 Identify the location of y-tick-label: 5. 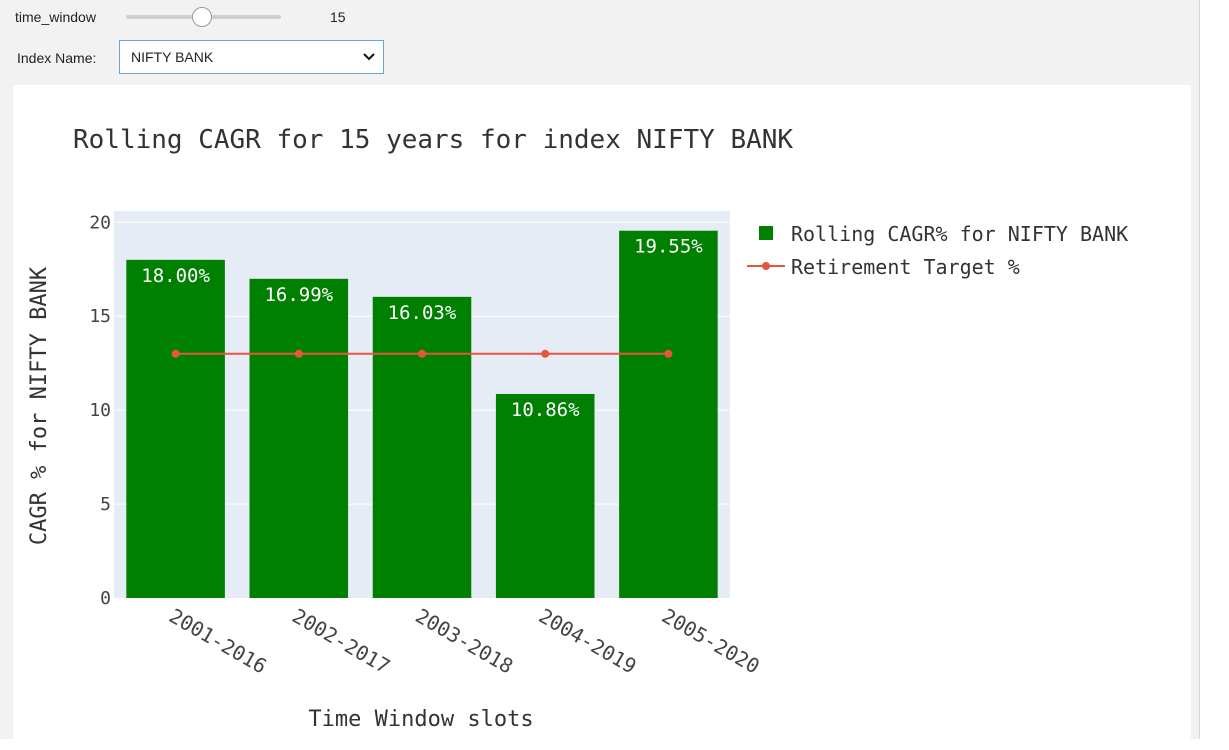
(105, 504).